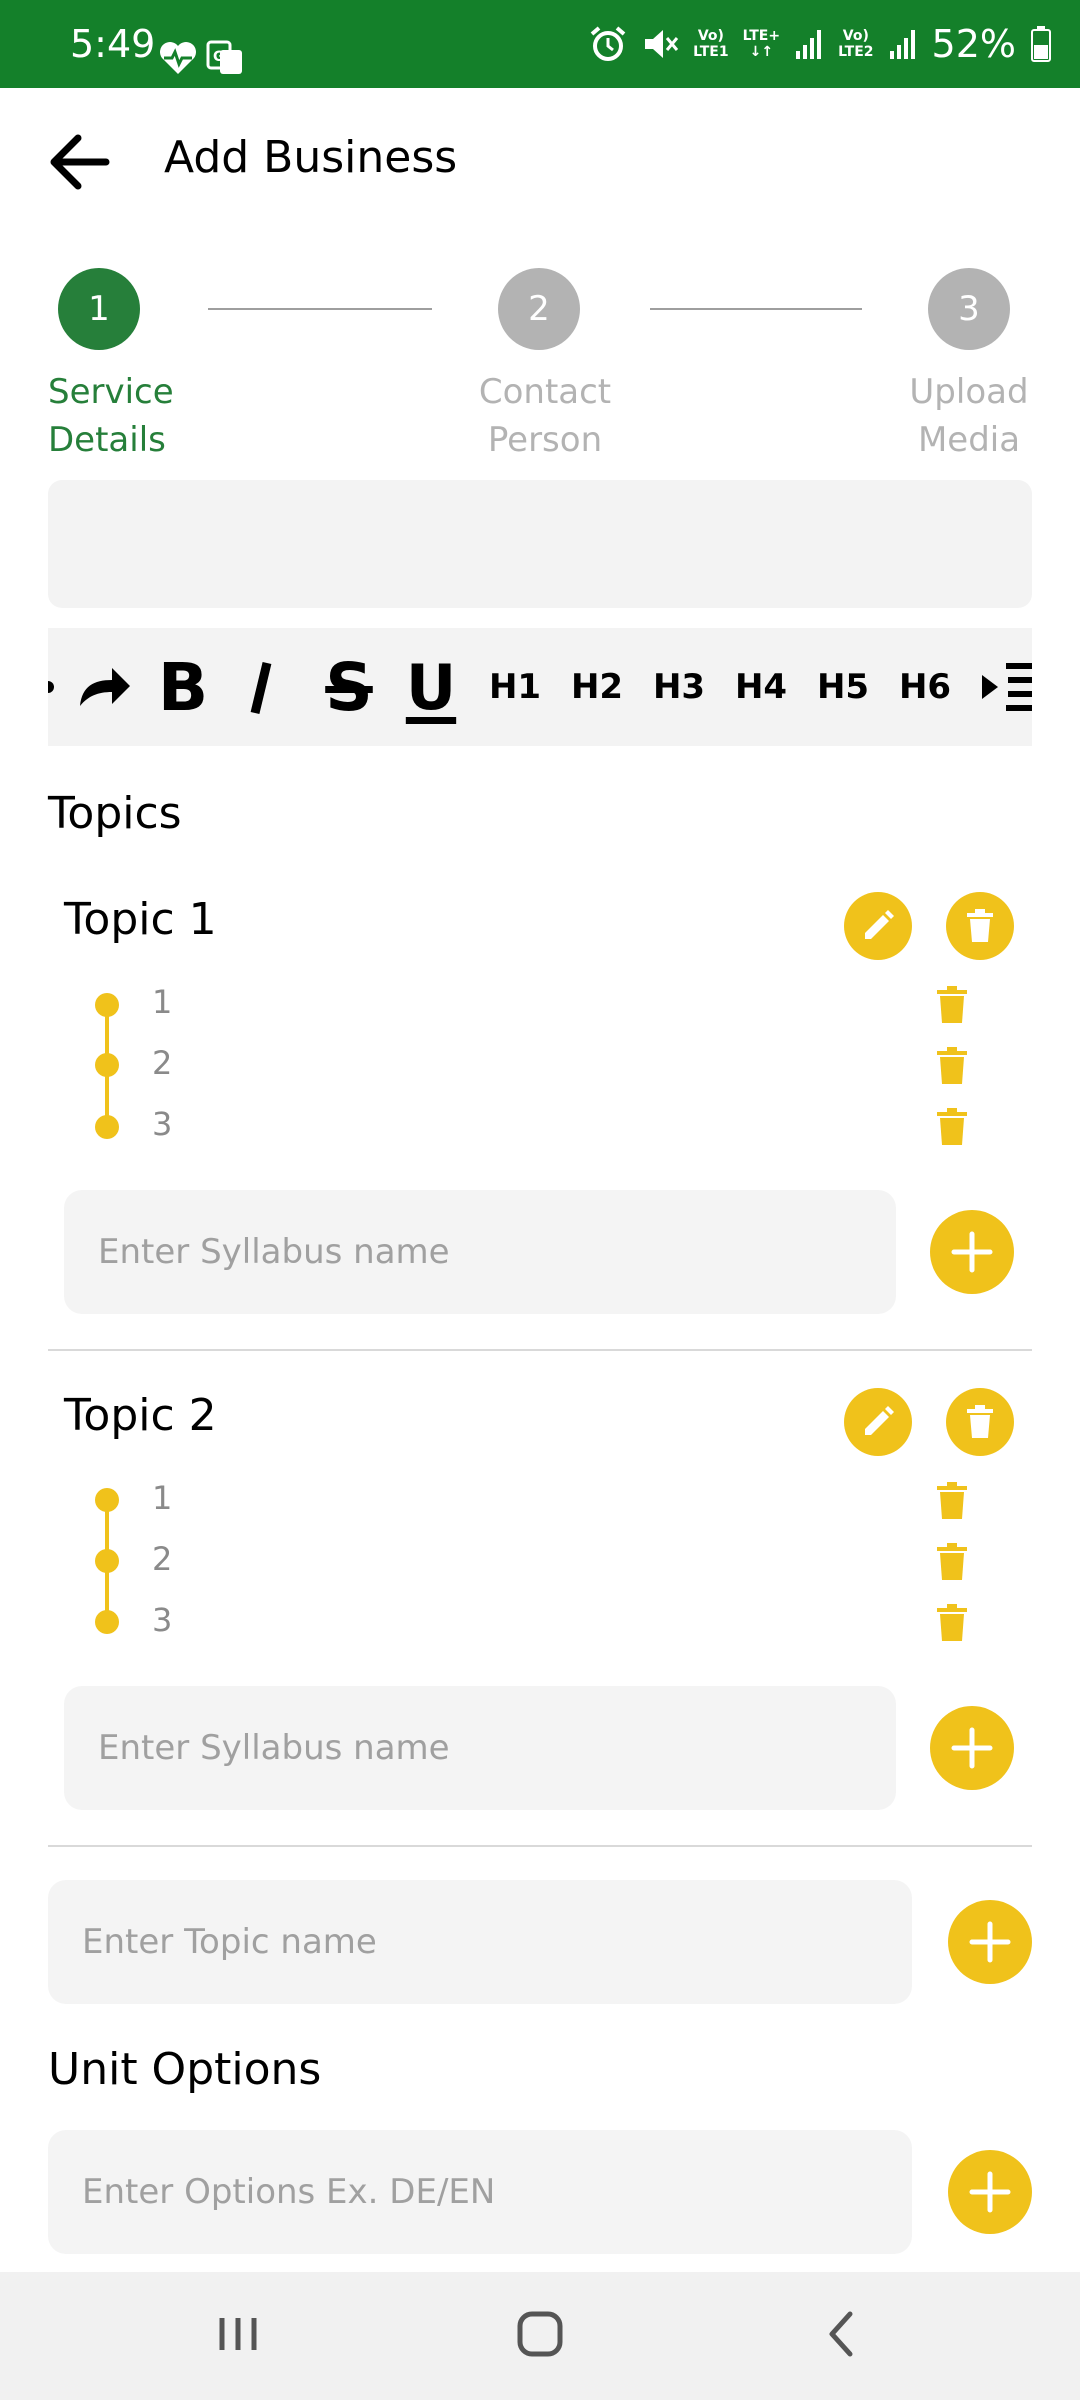  I want to click on heading-1-button: H1, so click(515, 687).